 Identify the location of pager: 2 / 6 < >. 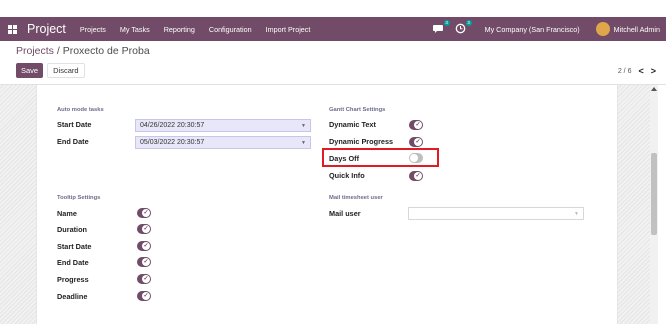
(637, 71).